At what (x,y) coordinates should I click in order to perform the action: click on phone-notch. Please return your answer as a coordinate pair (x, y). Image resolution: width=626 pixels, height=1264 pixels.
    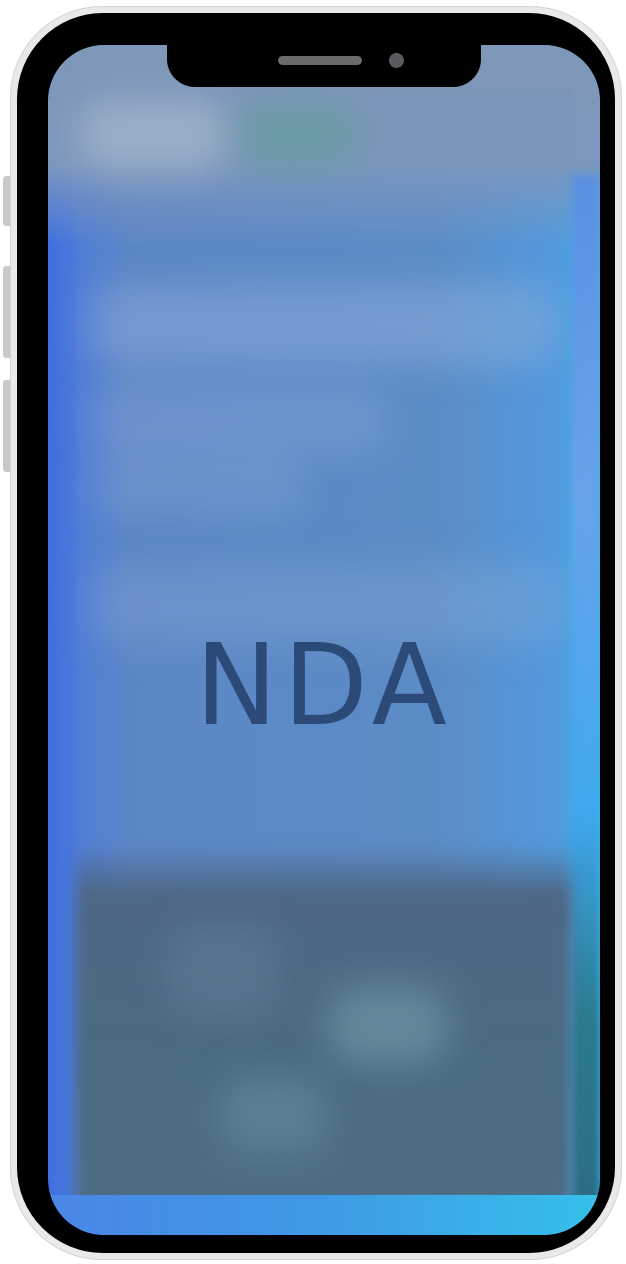
    Looking at the image, I should click on (324, 66).